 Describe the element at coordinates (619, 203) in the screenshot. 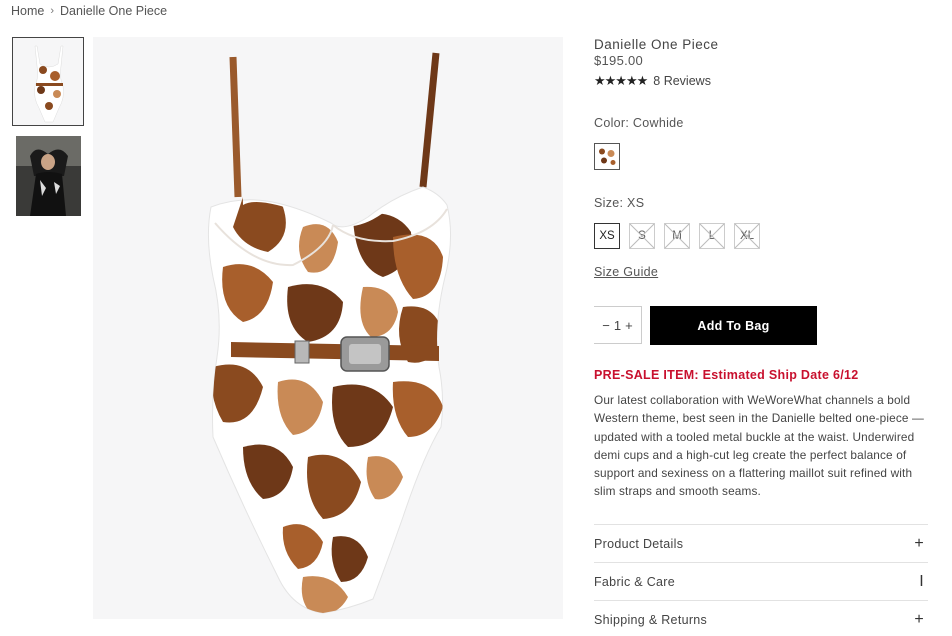

I see `size-label: Size: XS` at that location.